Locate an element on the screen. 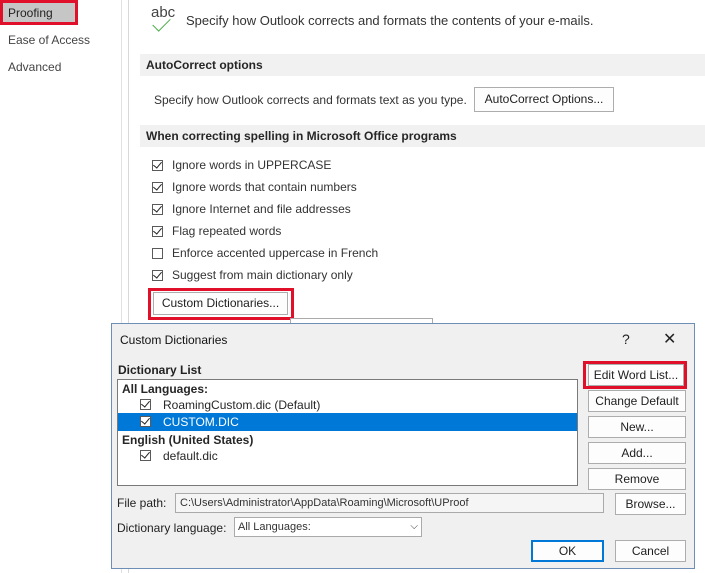 The height and width of the screenshot is (573, 705). help-icon: ? is located at coordinates (626, 339).